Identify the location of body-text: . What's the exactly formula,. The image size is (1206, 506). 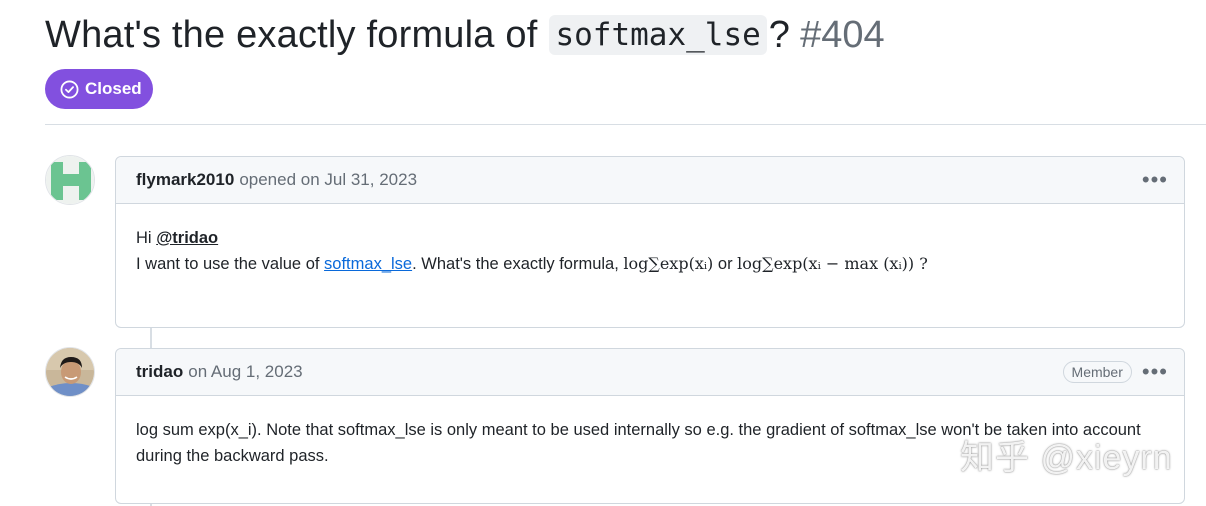
(515, 264).